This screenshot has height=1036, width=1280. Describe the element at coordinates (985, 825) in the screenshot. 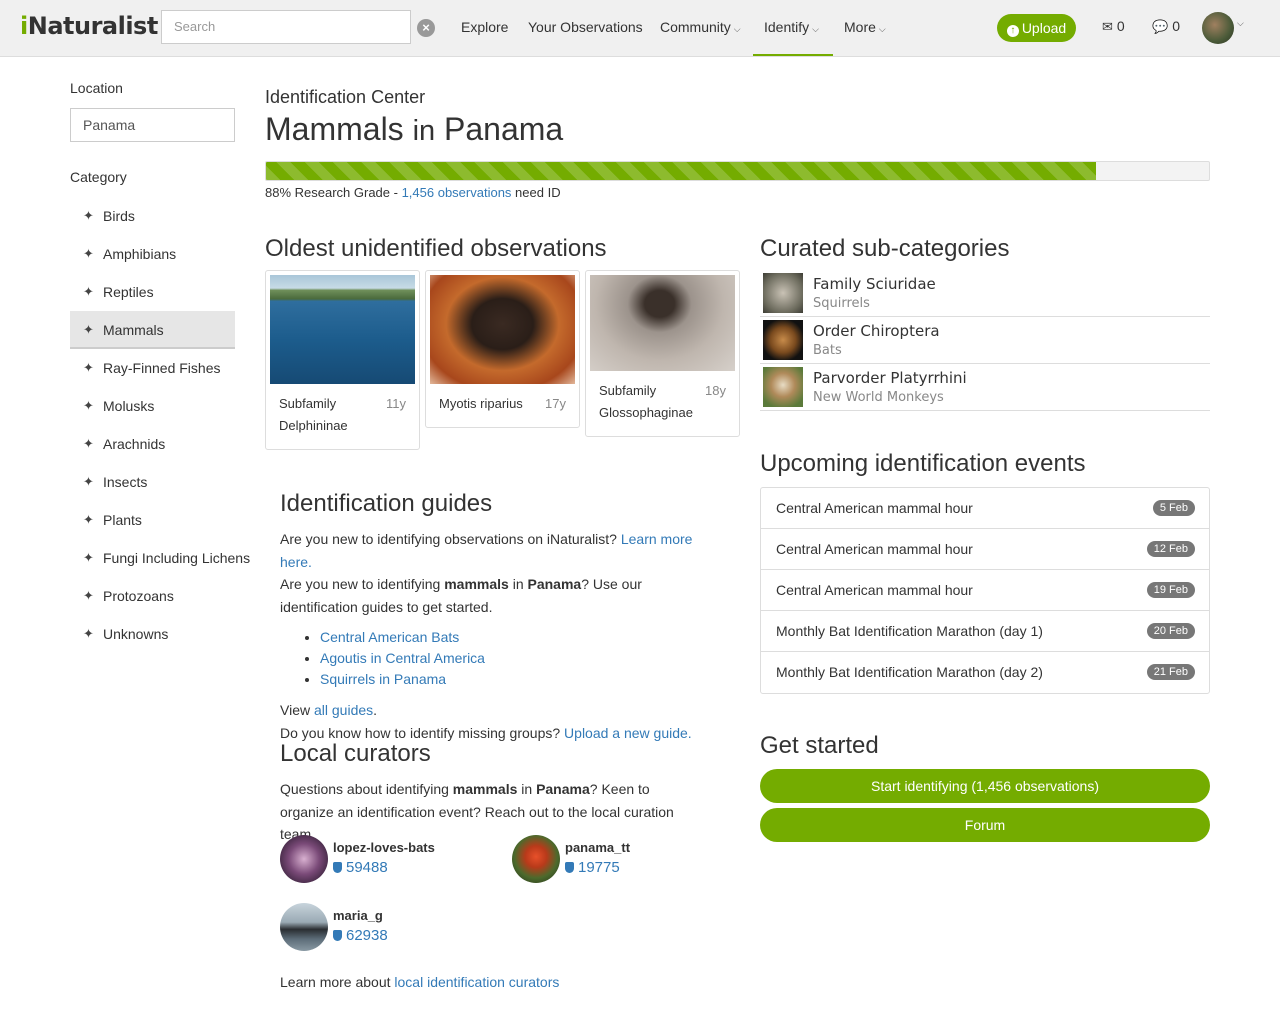

I see `forum-button: Forum` at that location.